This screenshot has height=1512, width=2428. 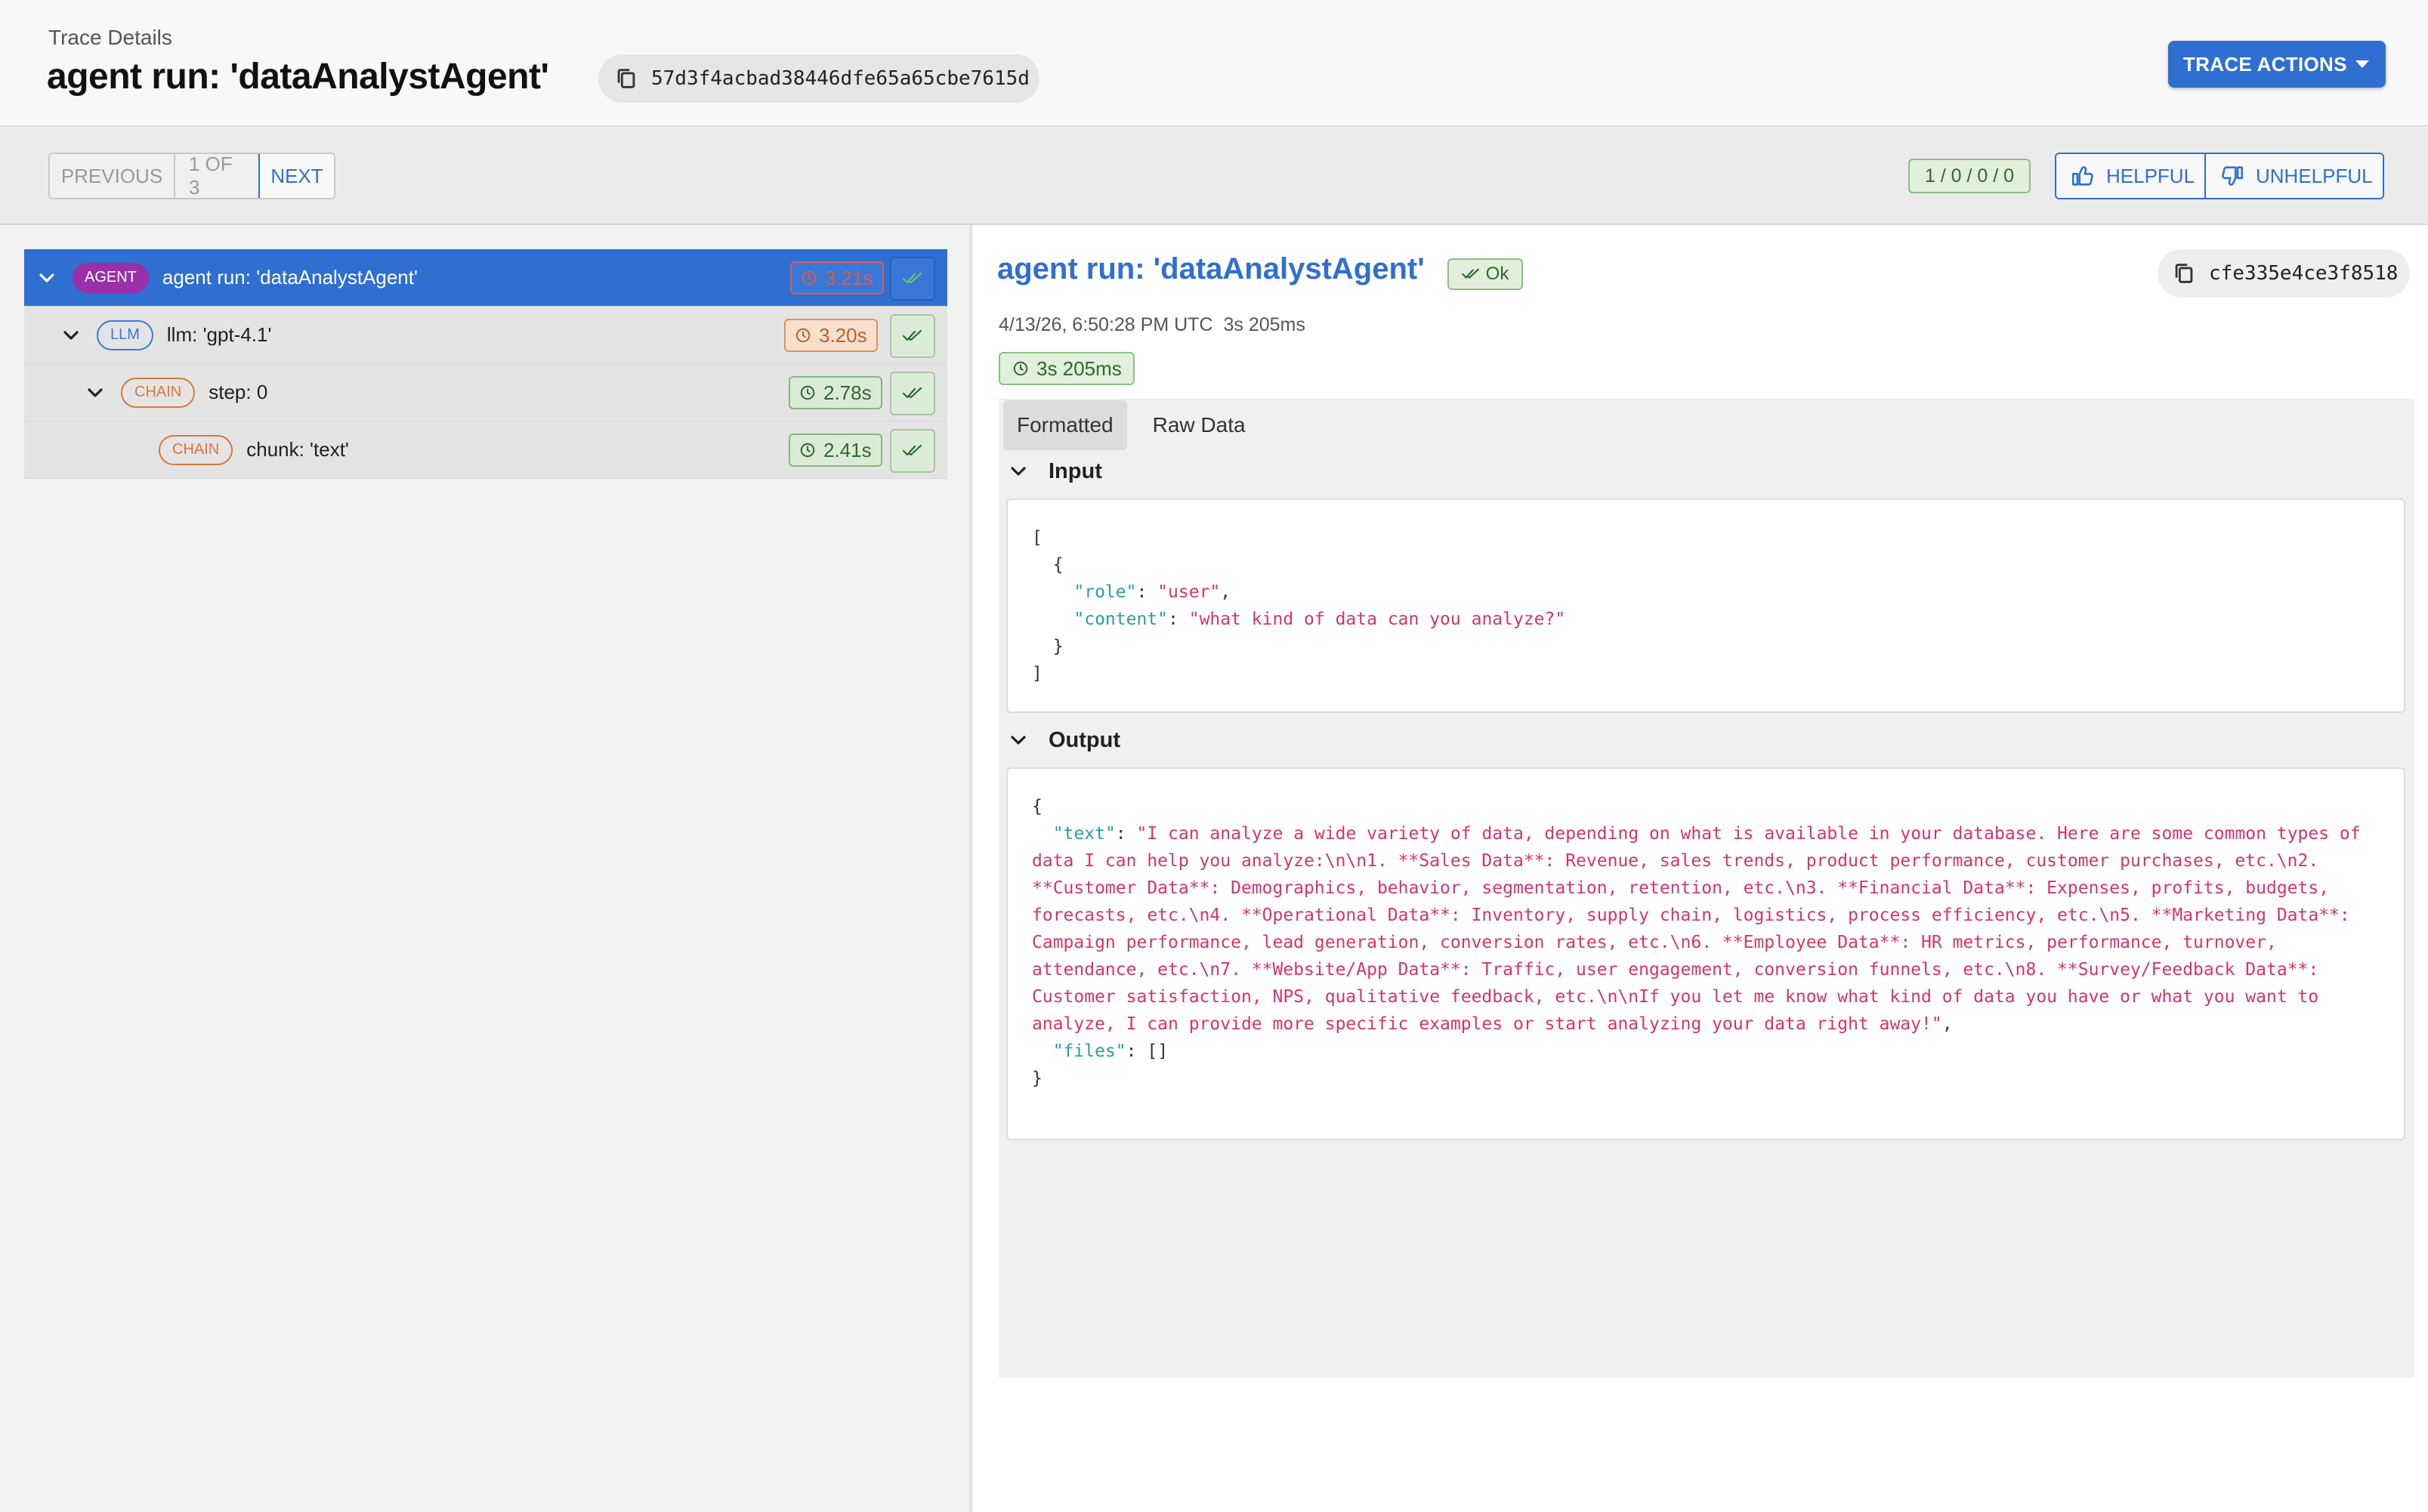 I want to click on page-indicator: 1 OF 3, so click(x=217, y=176).